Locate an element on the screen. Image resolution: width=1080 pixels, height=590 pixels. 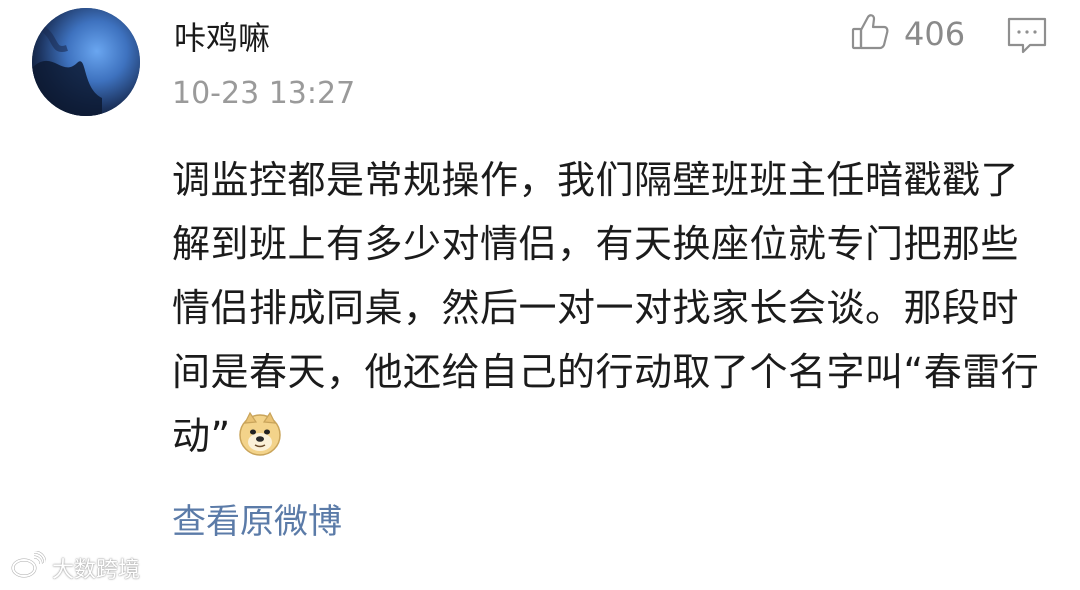
like-count: 406 is located at coordinates (935, 34).